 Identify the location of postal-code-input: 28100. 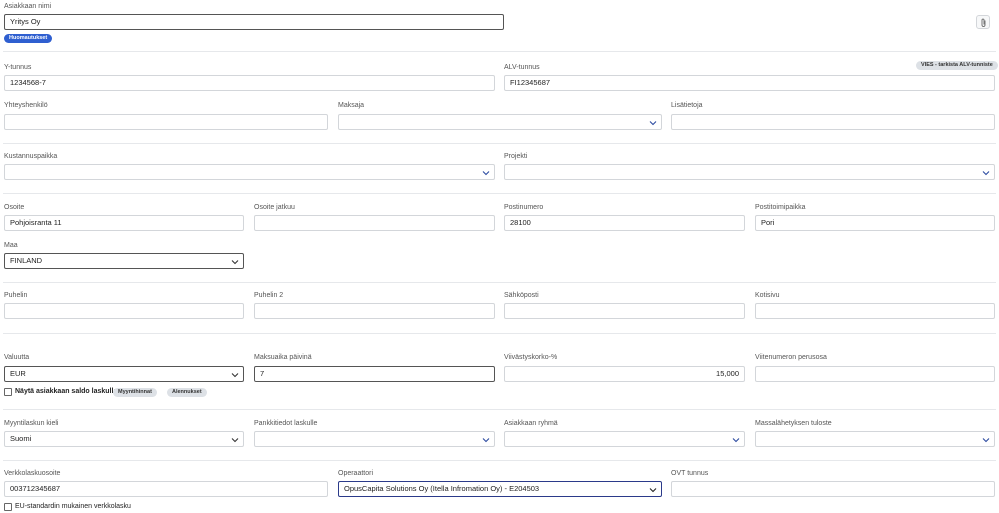
(624, 223).